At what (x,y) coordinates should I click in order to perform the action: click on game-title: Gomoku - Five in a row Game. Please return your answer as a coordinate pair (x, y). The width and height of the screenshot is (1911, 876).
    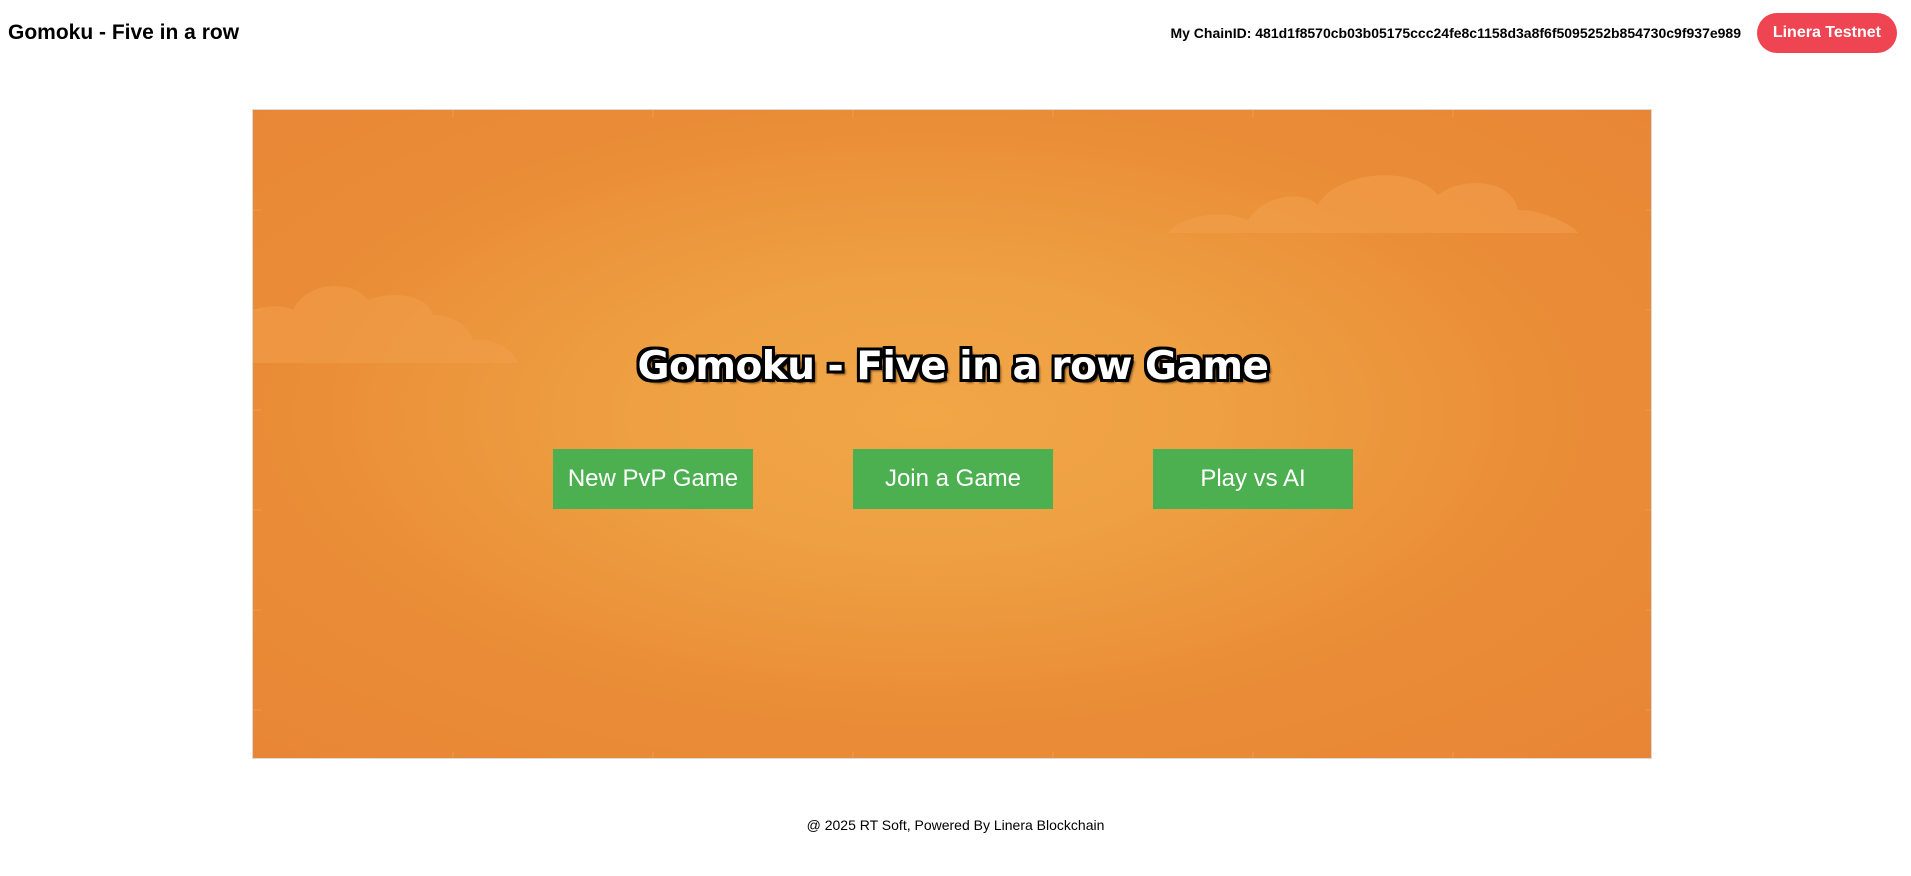
    Looking at the image, I should click on (953, 366).